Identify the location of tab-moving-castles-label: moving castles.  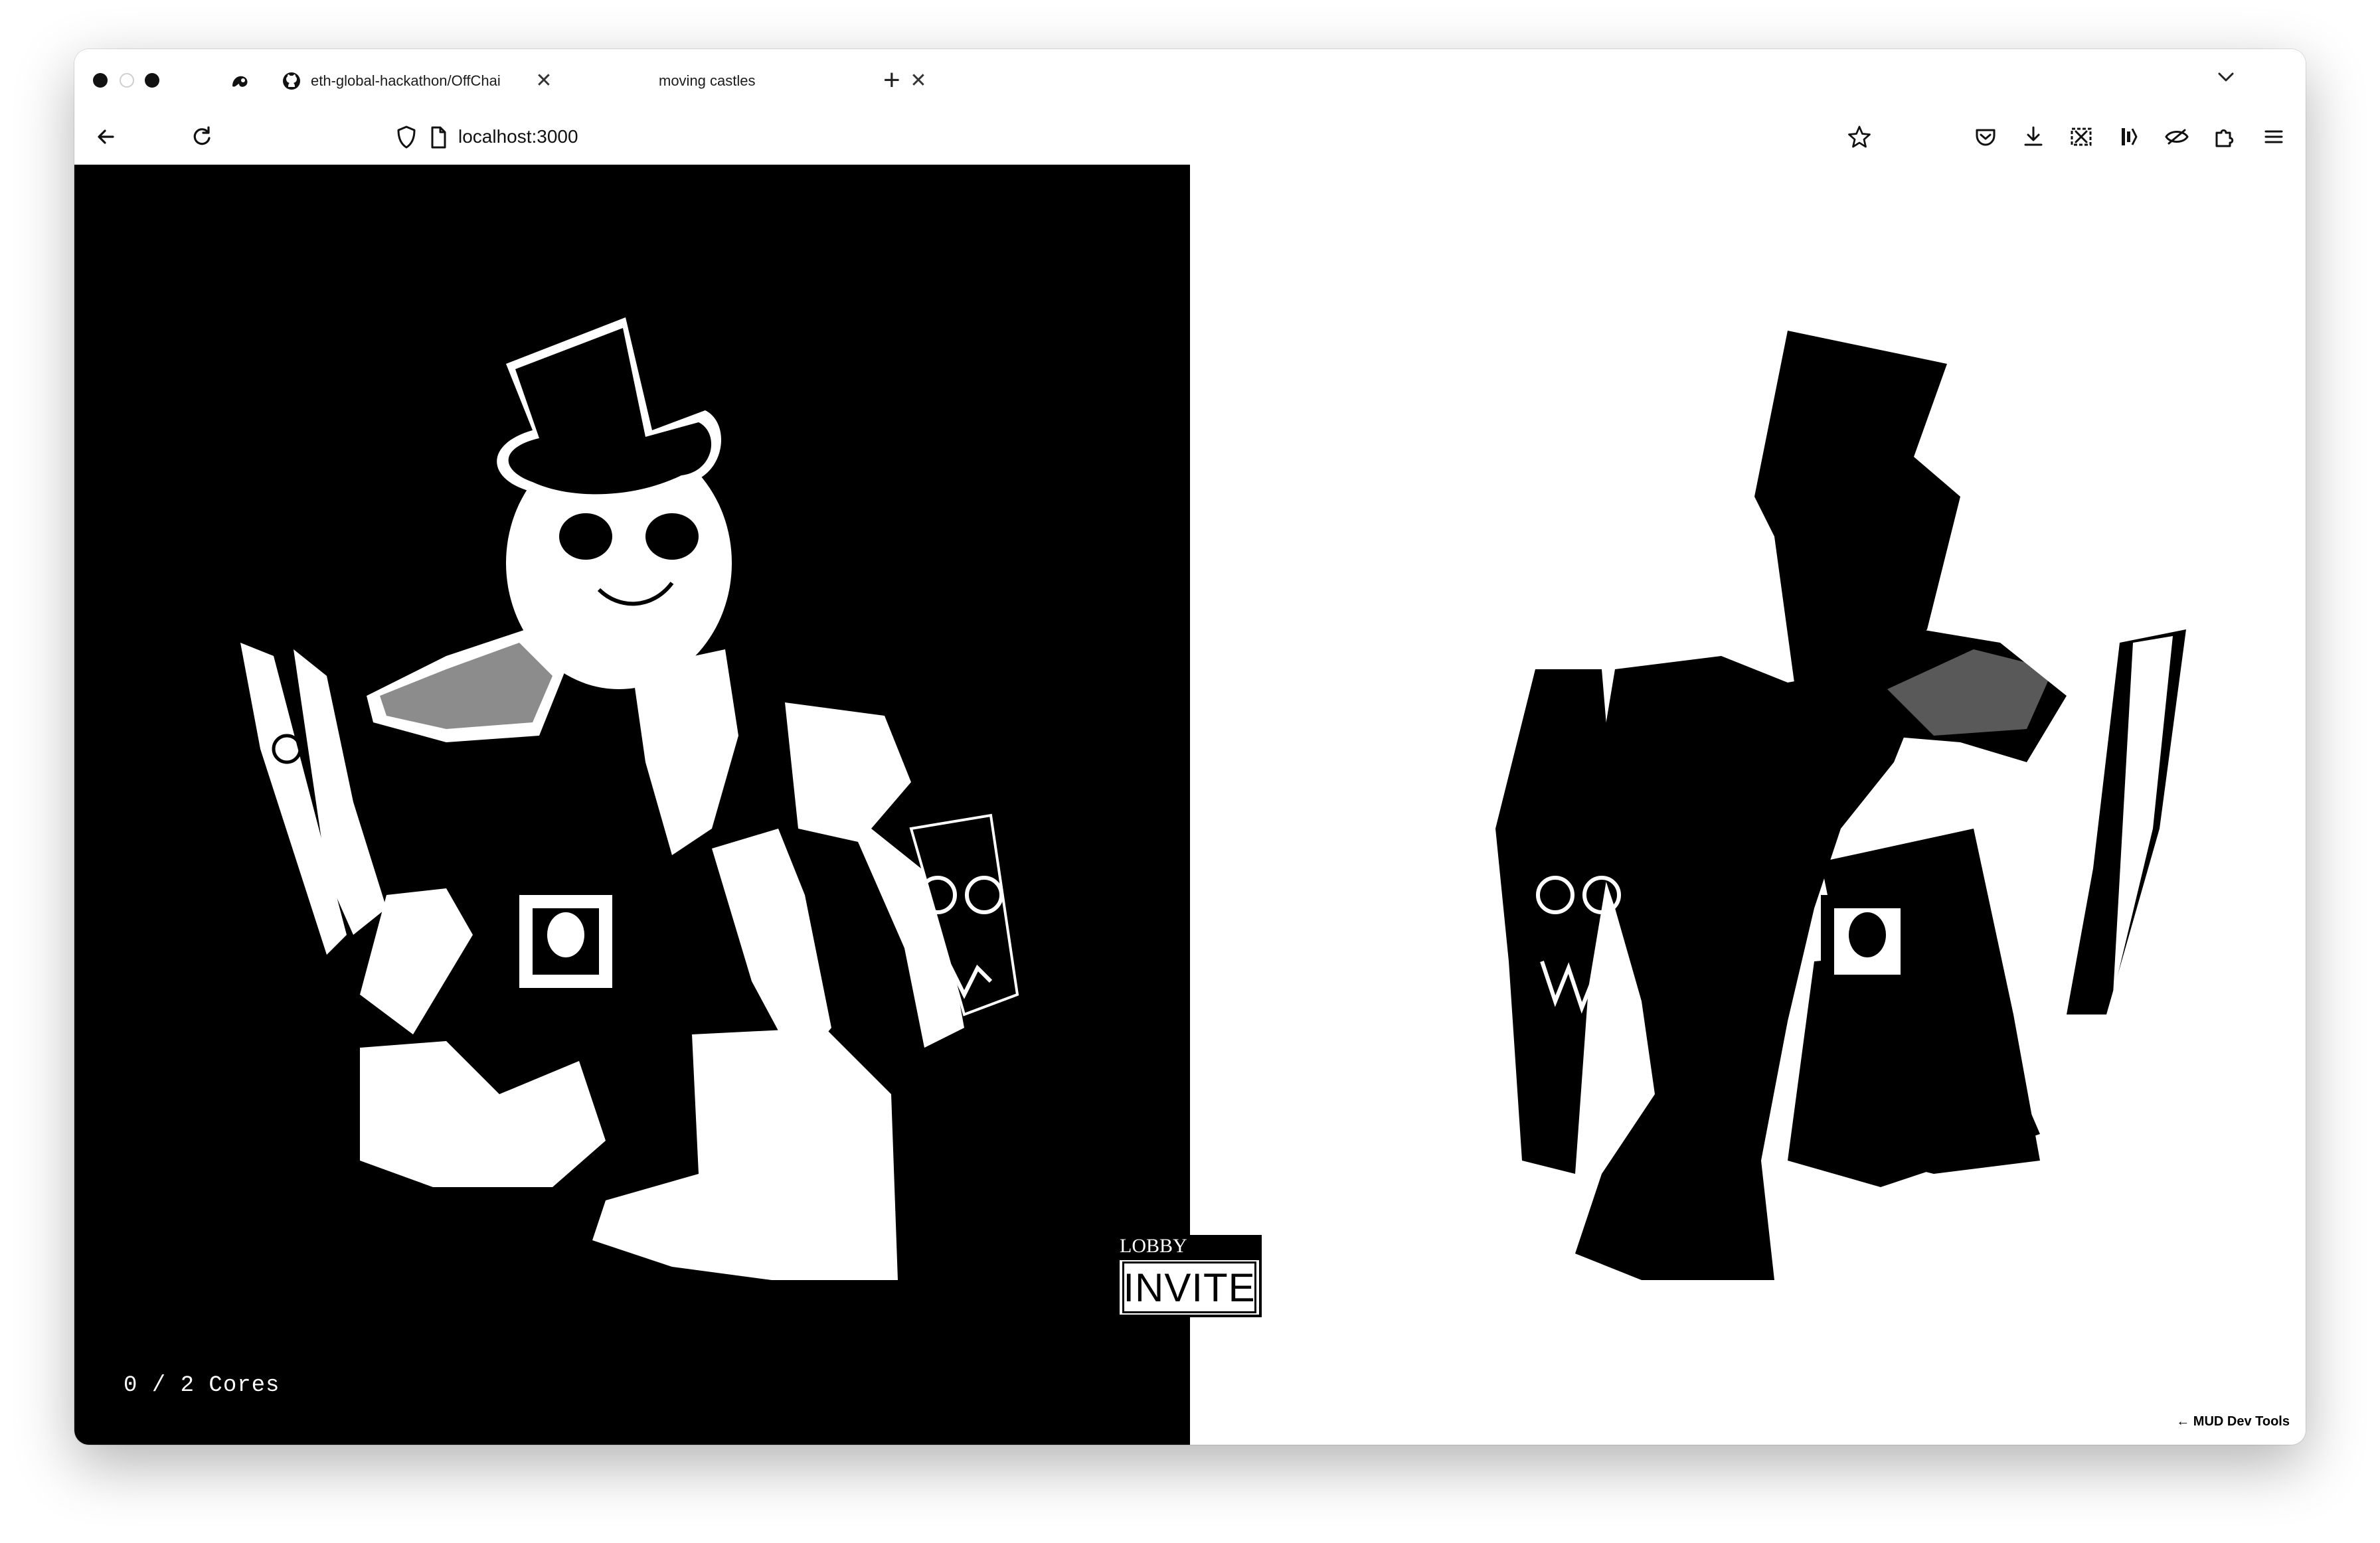
(707, 80).